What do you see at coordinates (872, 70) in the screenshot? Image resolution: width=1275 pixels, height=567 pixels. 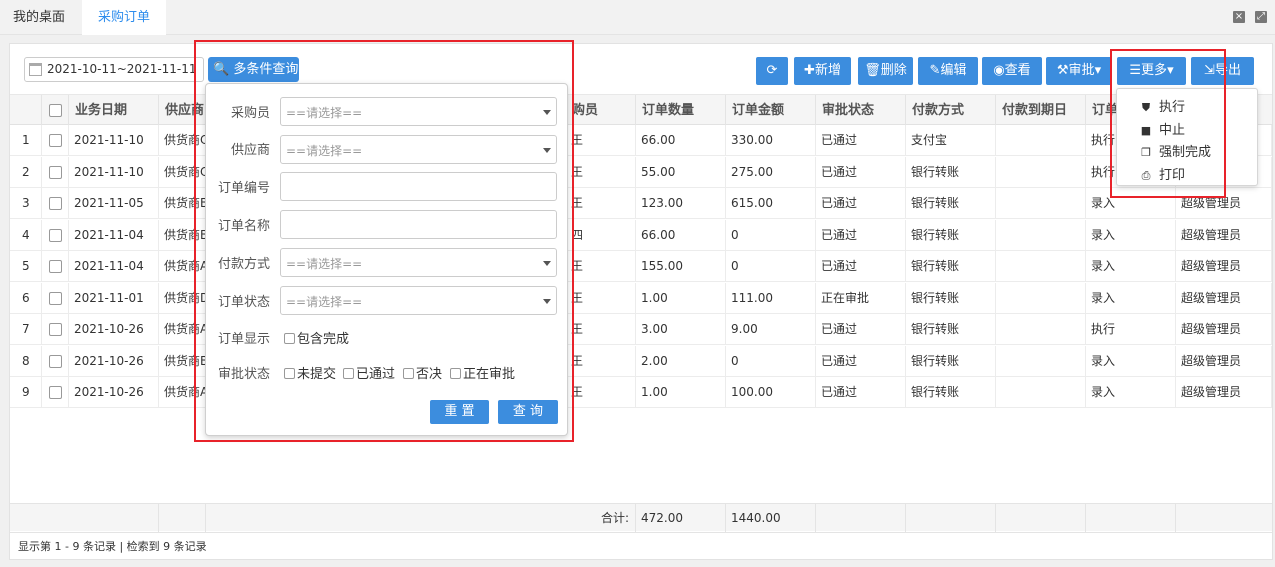 I see `trash-icon: 🗑` at bounding box center [872, 70].